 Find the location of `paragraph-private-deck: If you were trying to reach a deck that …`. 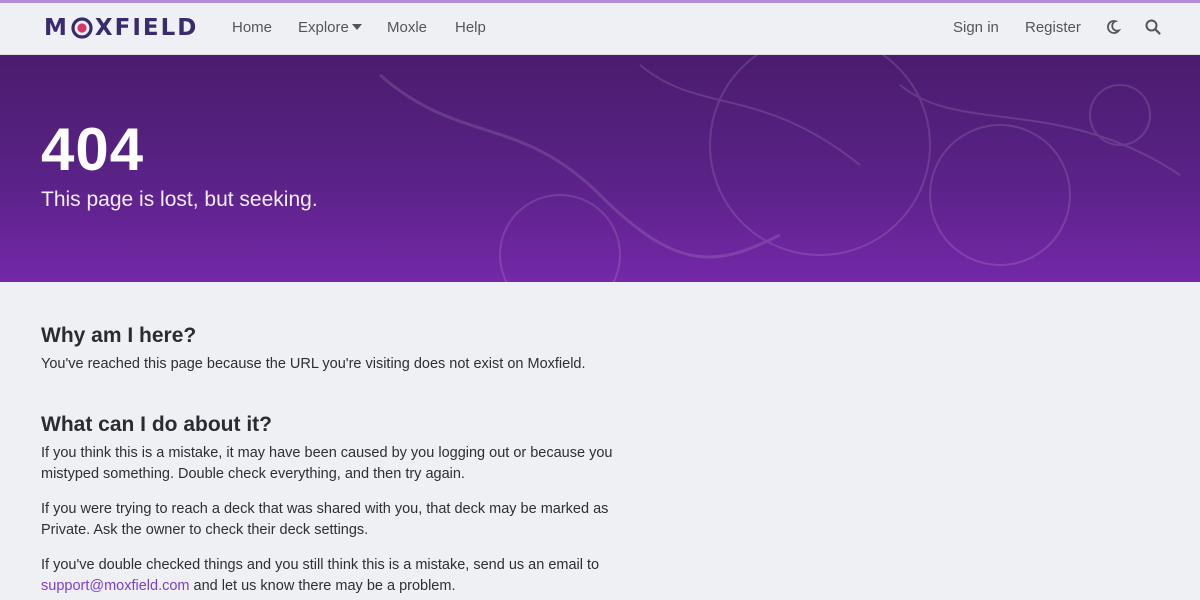

paragraph-private-deck: If you were trying to reach a deck that … is located at coordinates (325, 519).